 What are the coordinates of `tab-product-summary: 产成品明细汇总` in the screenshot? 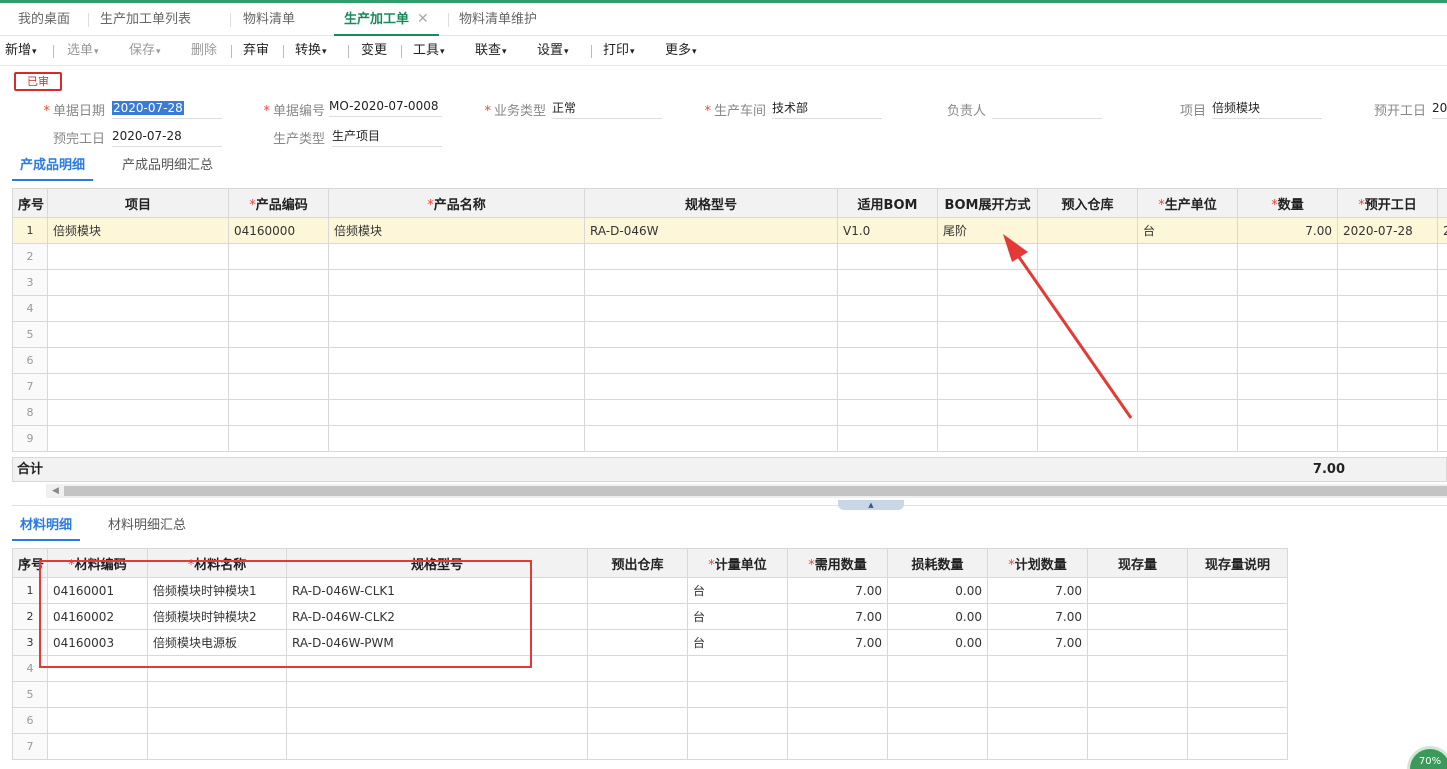 It's located at (167, 168).